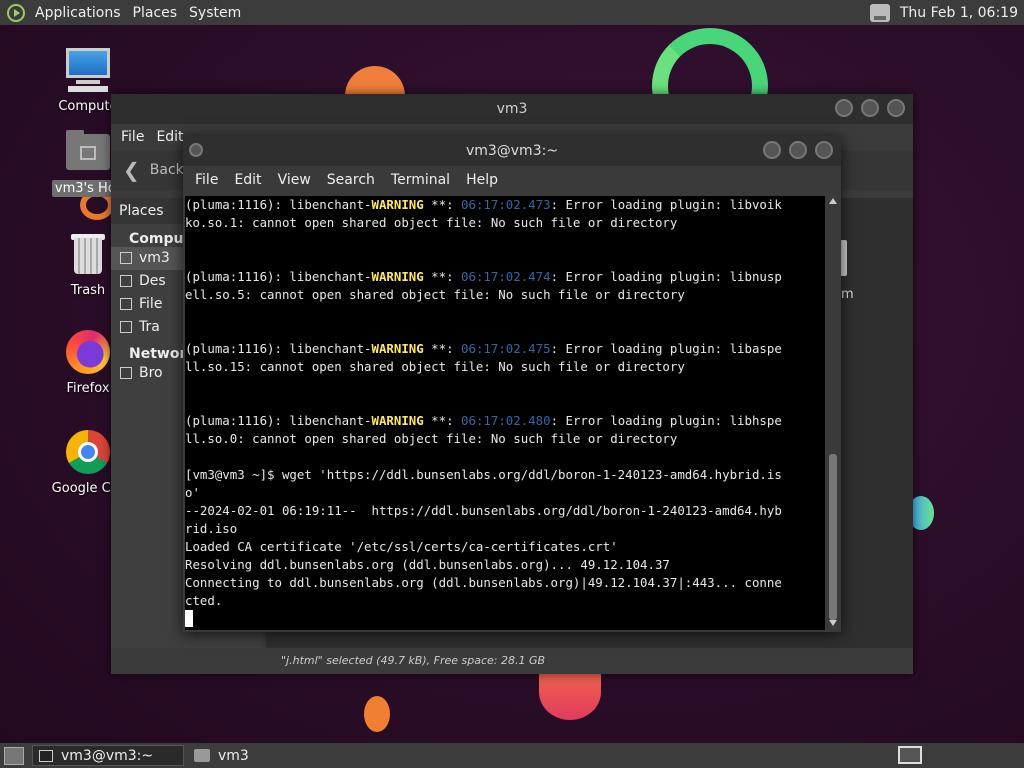  Describe the element at coordinates (505, 619) in the screenshot. I see `terminal-cursor-line` at that location.